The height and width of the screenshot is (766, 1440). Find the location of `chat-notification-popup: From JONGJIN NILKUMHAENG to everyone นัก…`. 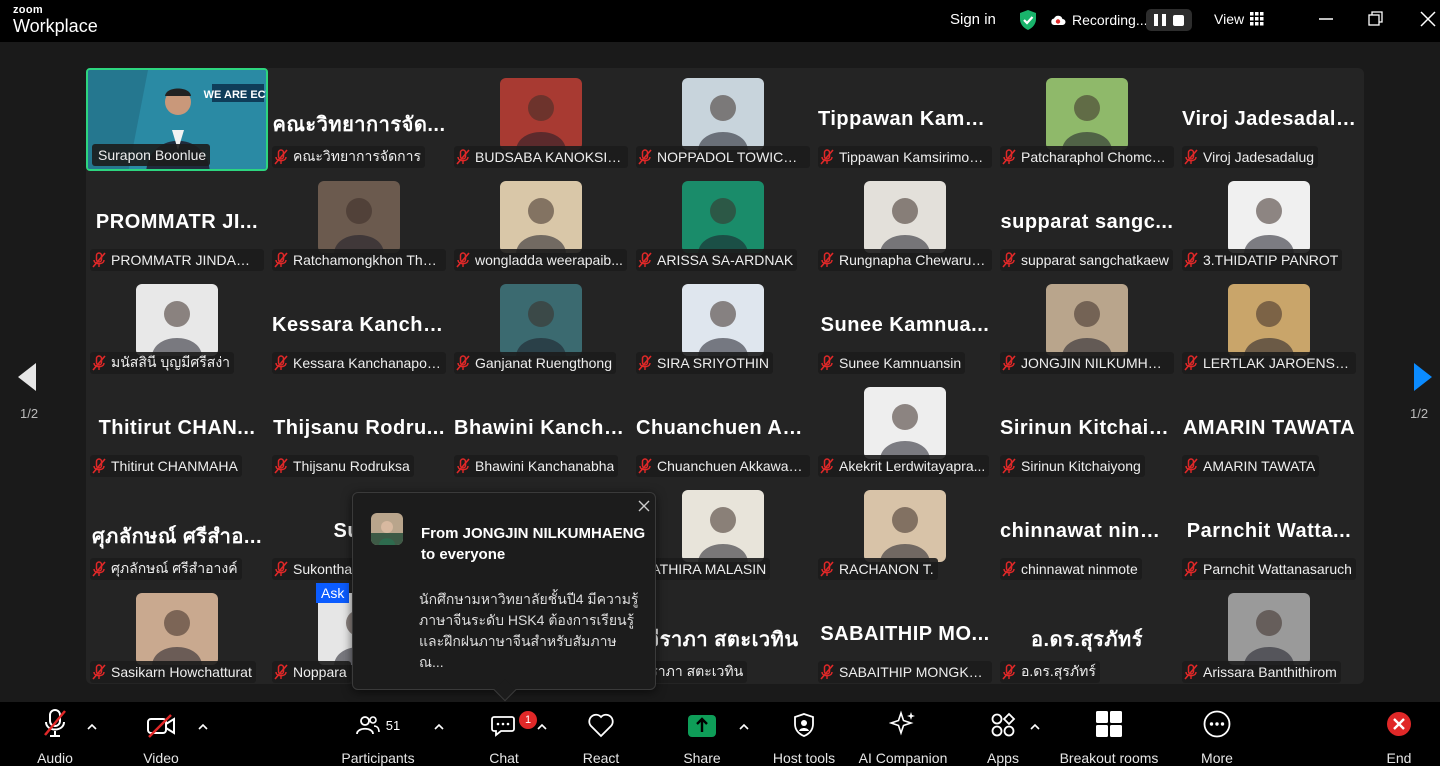

chat-notification-popup: From JONGJIN NILKUMHAENG to everyone นัก… is located at coordinates (504, 597).